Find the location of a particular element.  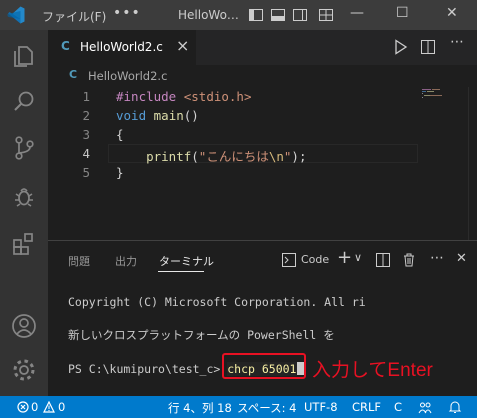

code-line: 1 #include <stdio.h> is located at coordinates (238, 96).